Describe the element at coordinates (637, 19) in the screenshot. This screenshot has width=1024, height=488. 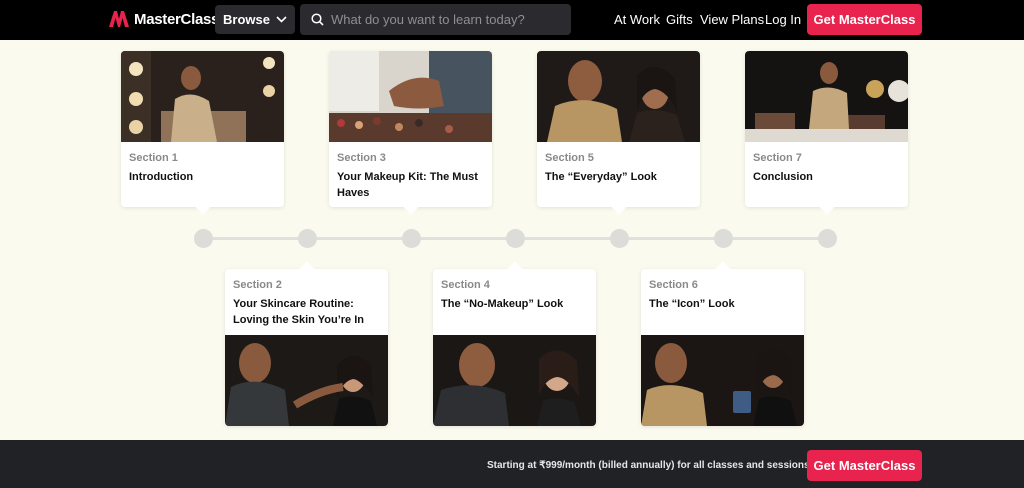
I see `nav-link-at-work: At Work` at that location.